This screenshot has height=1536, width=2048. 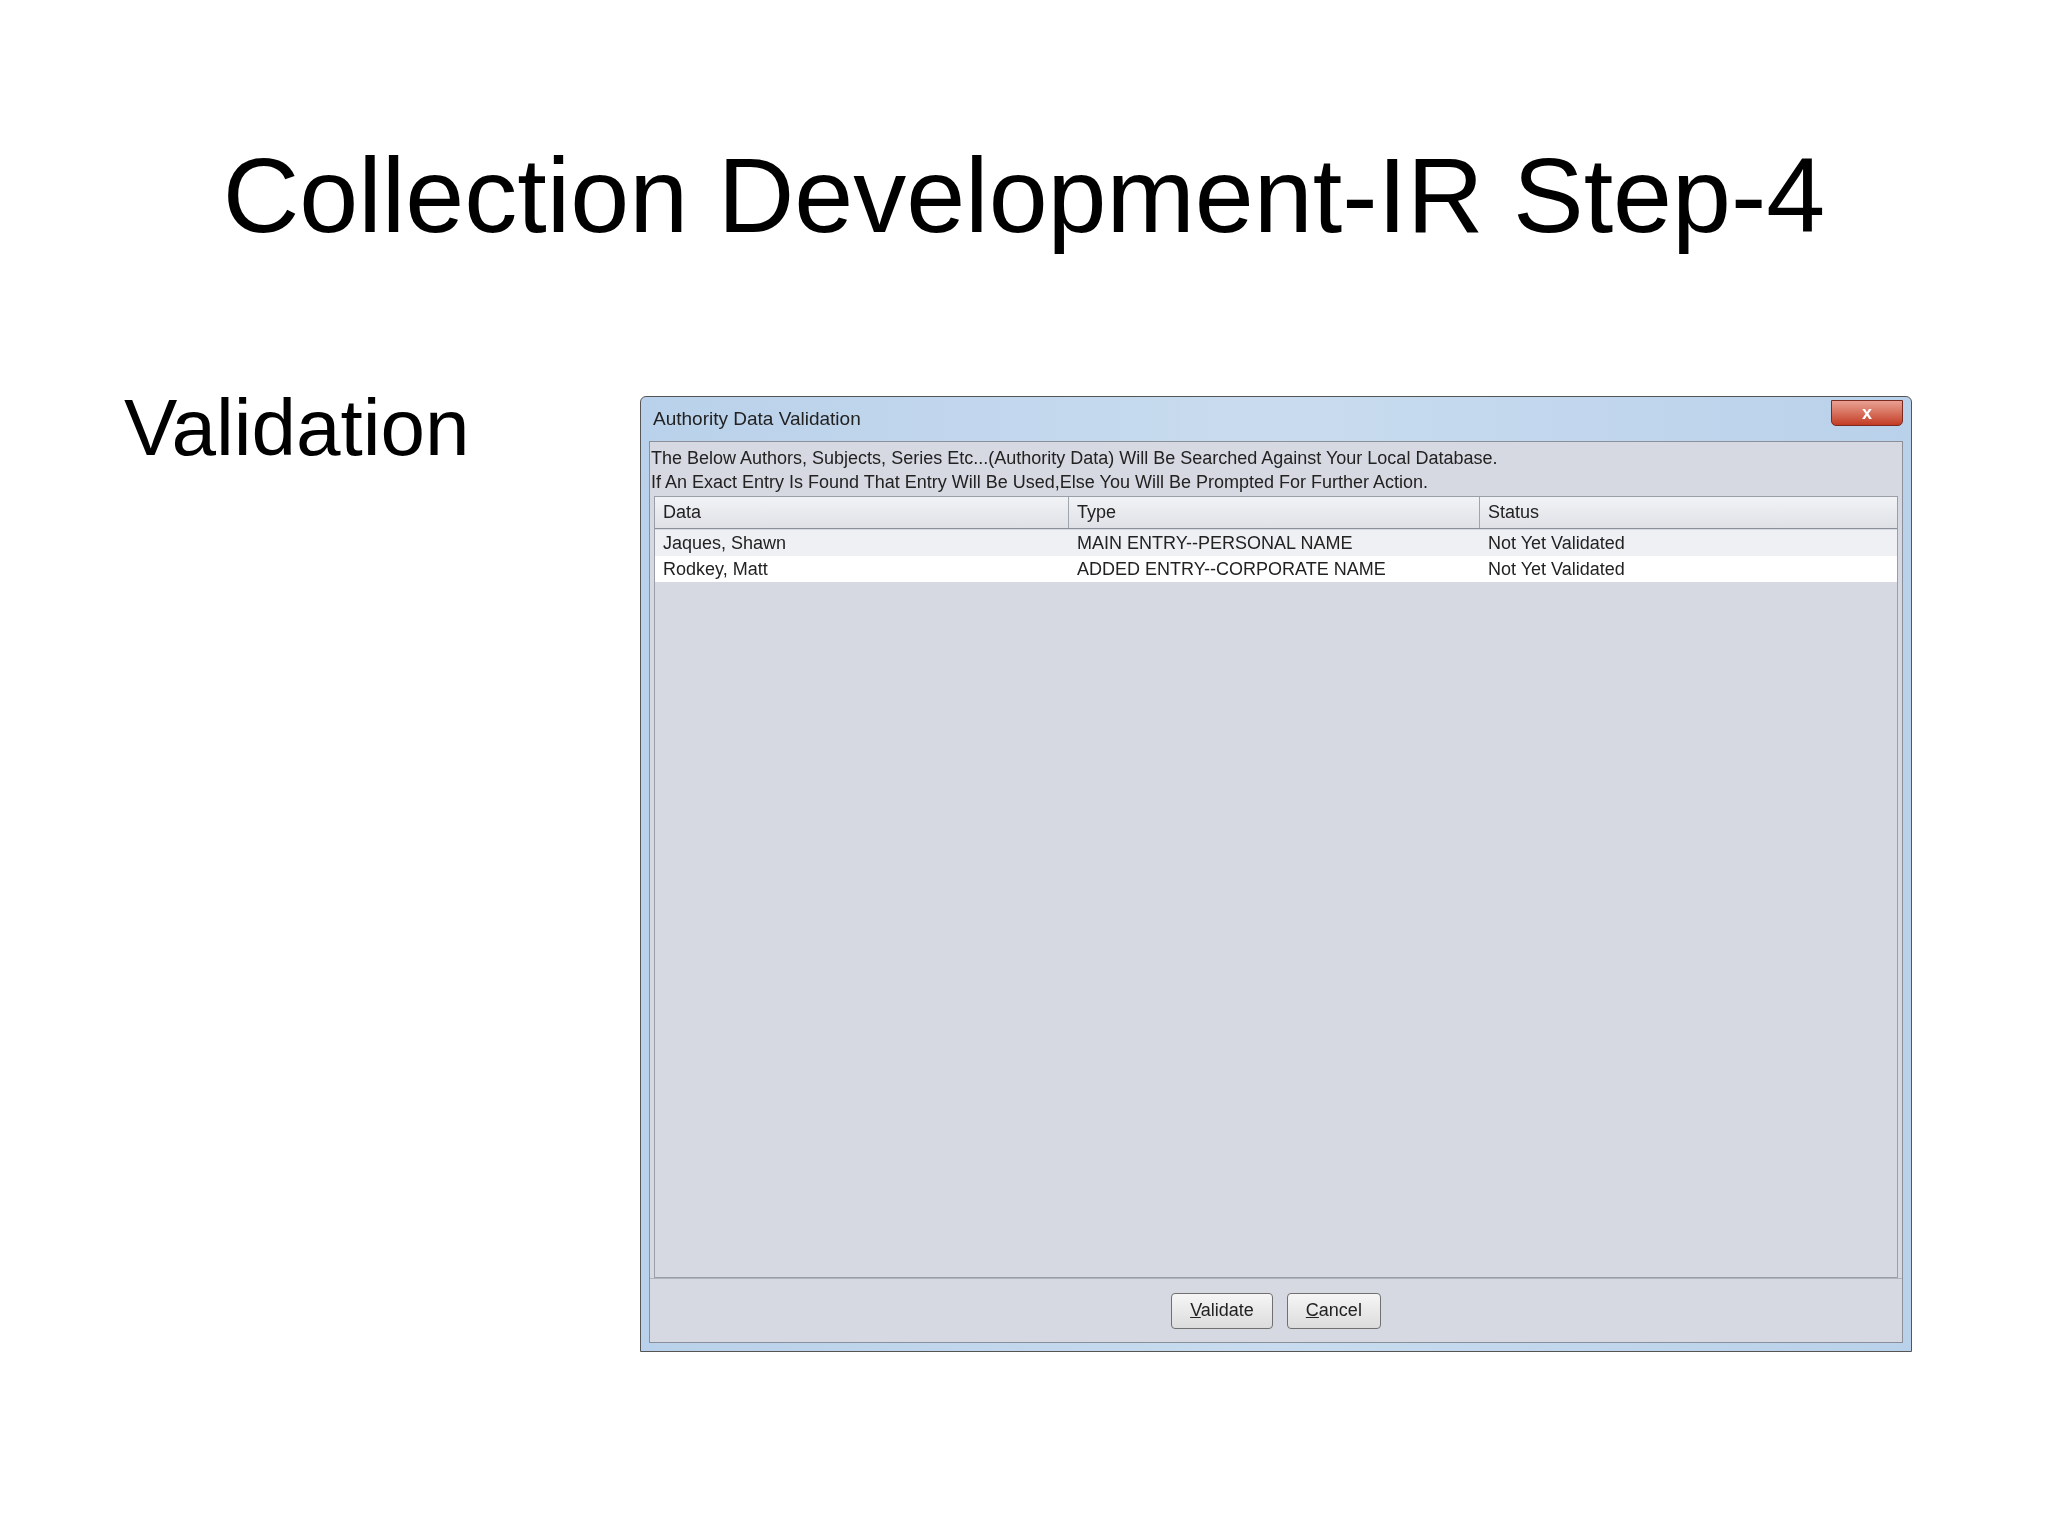 I want to click on table-cell-text: MAIN ENTRY--PERSONAL NAME, so click(x=1215, y=543).